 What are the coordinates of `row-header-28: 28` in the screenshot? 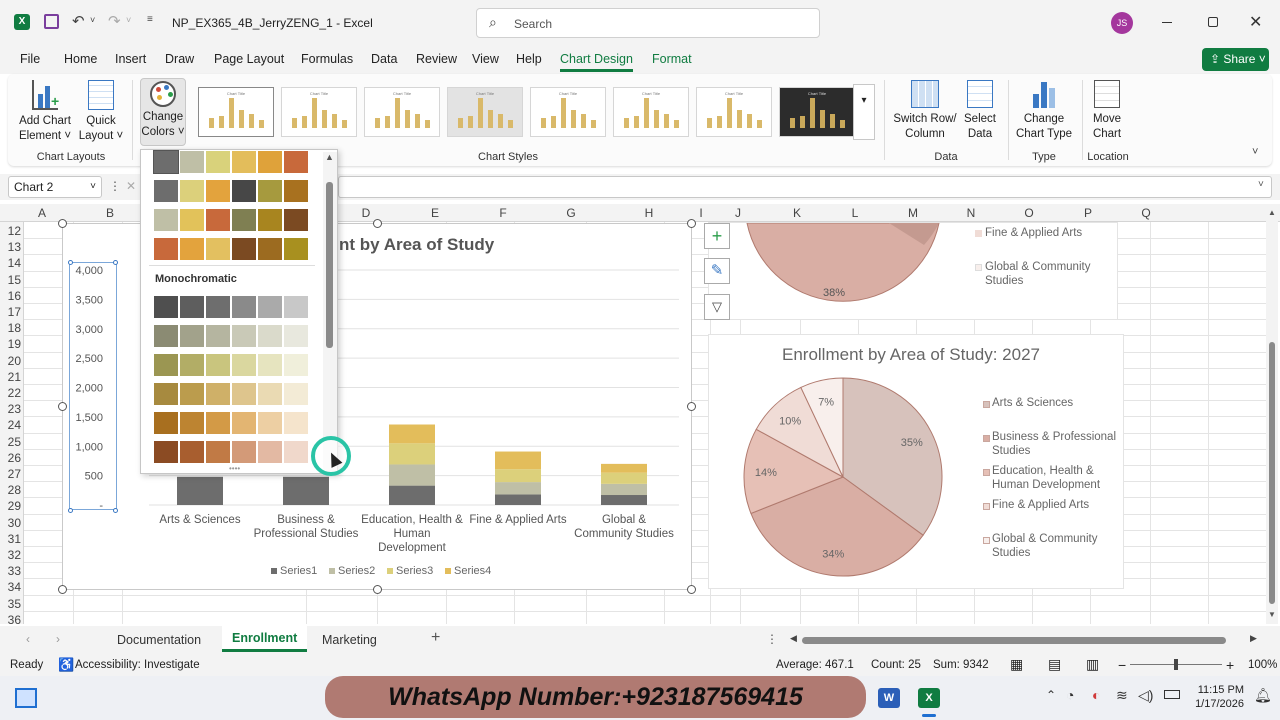 It's located at (10, 490).